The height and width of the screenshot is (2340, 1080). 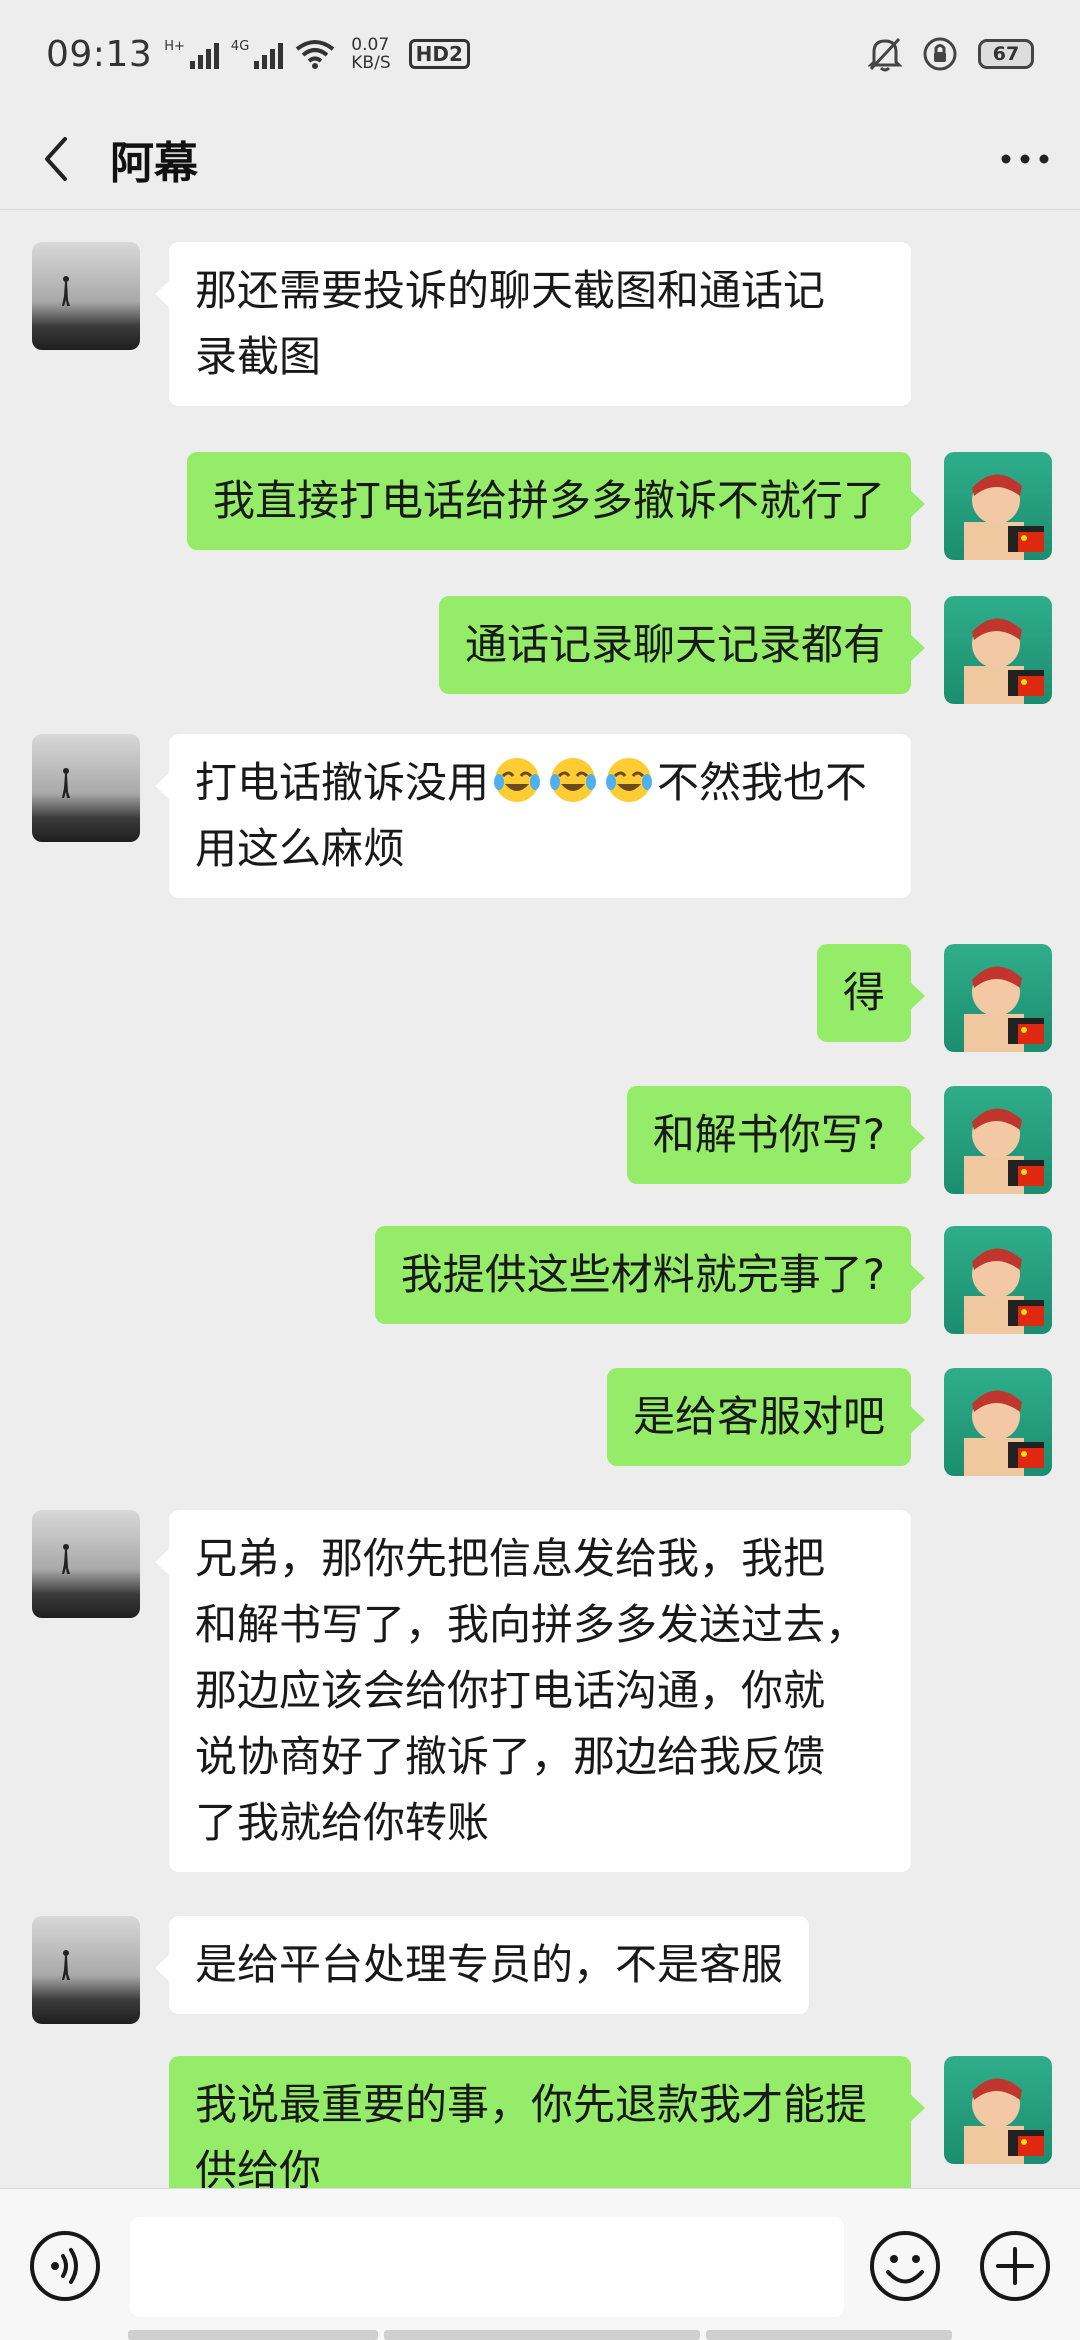 I want to click on message-bubble-outgoing: 我提供这些材料就完事了?, so click(x=650, y=1275).